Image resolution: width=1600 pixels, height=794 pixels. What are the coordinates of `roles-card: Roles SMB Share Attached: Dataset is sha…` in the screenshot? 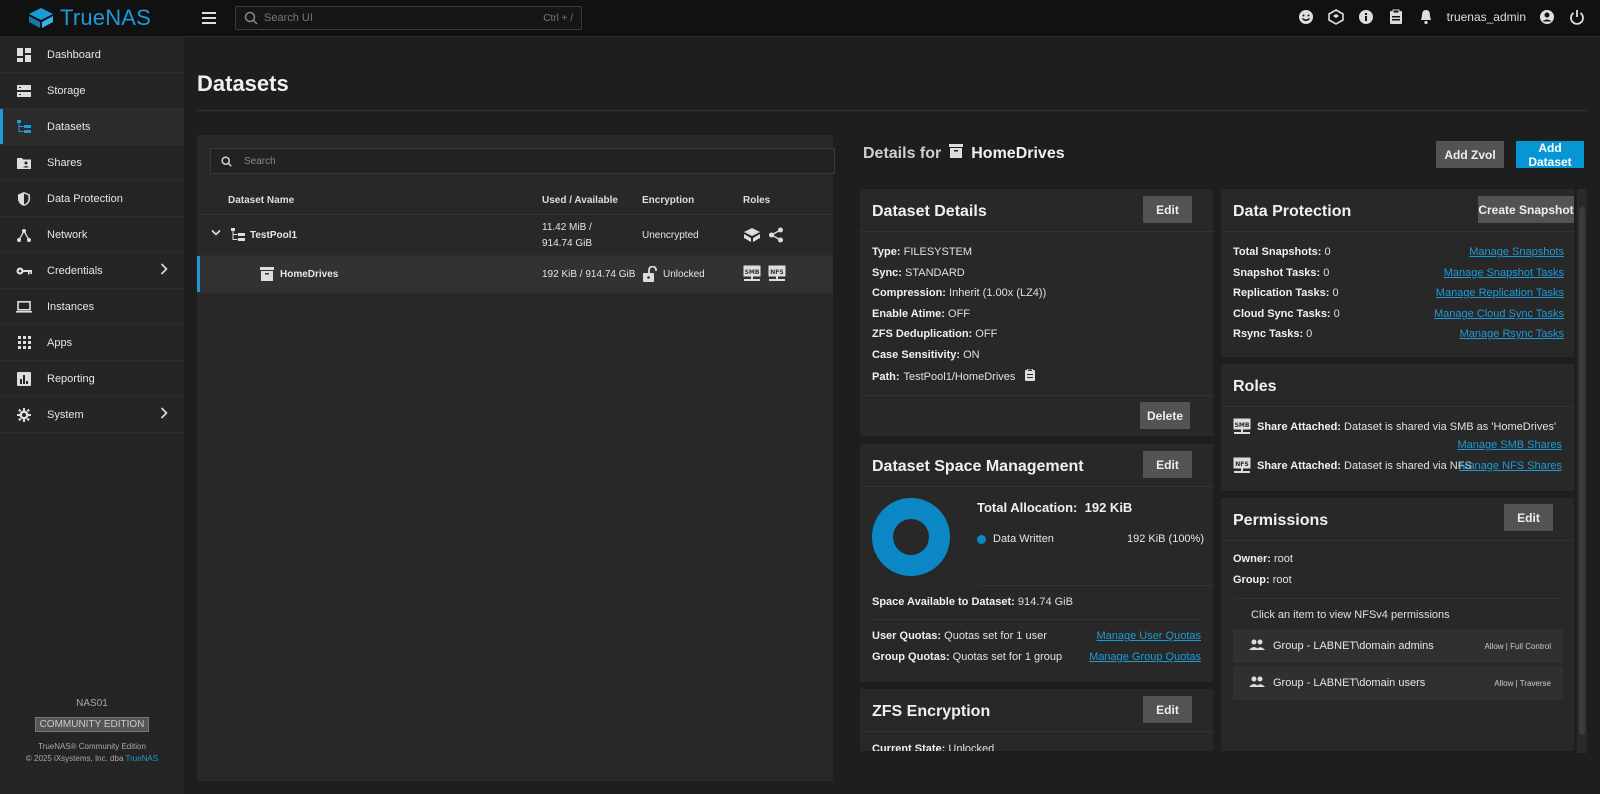 It's located at (1397, 427).